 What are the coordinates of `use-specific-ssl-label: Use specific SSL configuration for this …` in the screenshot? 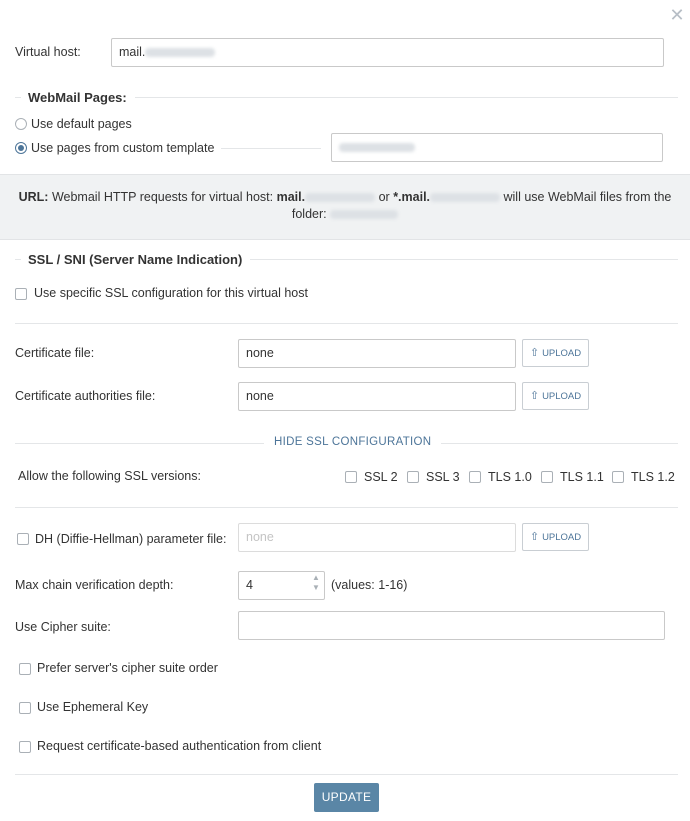 It's located at (171, 293).